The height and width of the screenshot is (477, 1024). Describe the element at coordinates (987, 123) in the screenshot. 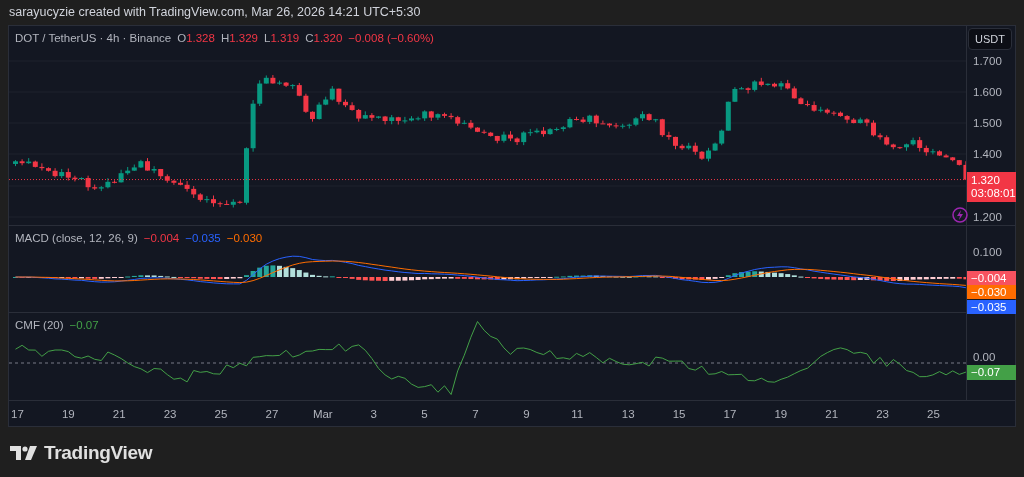

I see `price-label: 1.500` at that location.